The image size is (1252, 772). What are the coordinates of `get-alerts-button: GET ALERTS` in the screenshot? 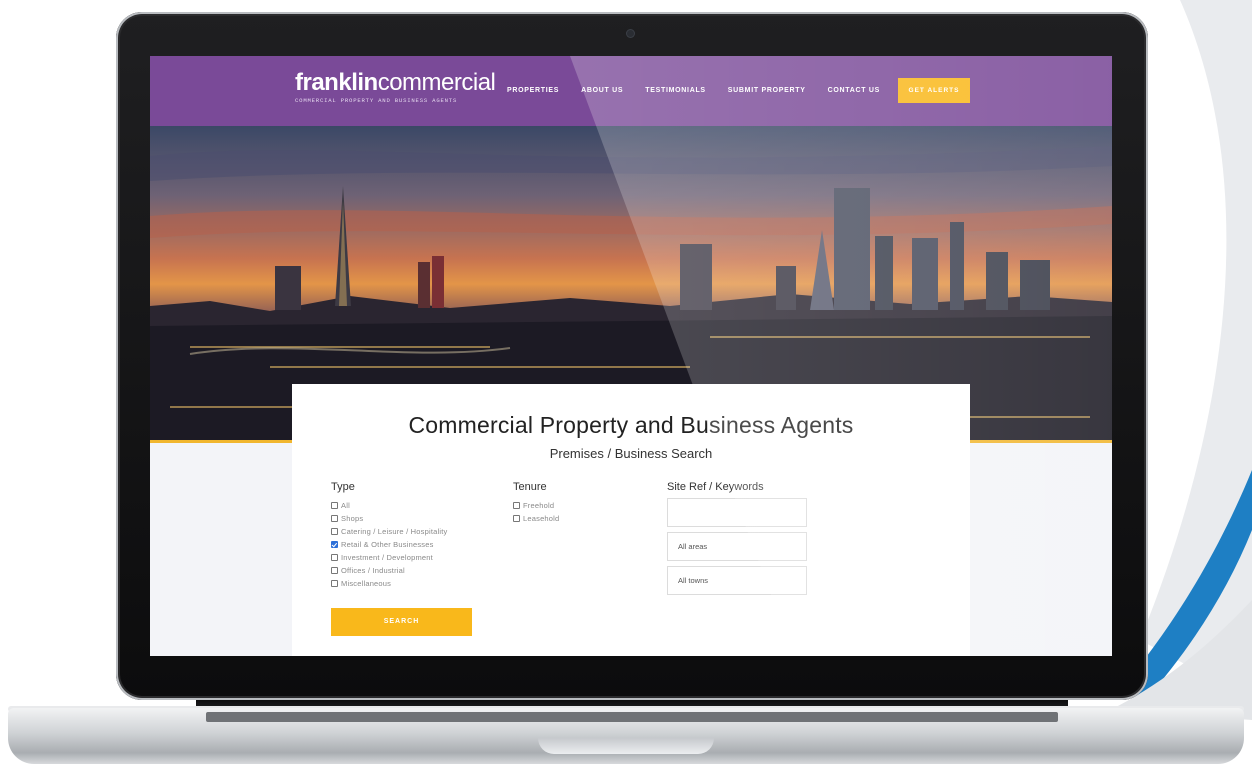 It's located at (934, 90).